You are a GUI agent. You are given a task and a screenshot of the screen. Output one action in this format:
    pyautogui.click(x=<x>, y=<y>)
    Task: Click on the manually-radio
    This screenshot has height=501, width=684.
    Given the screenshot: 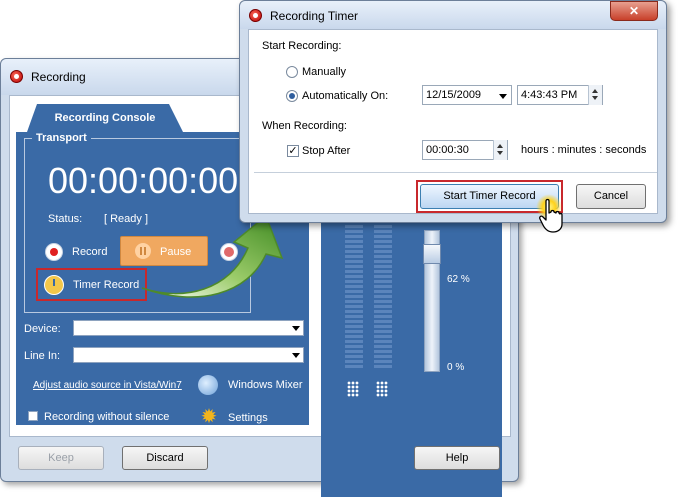 What is the action you would take?
    pyautogui.click(x=292, y=72)
    